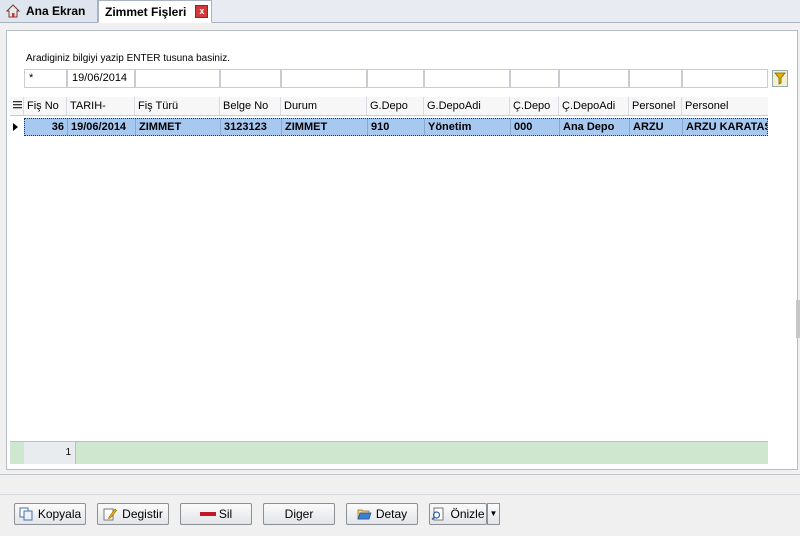  Describe the element at coordinates (364, 514) in the screenshot. I see `folder-open-icon` at that location.